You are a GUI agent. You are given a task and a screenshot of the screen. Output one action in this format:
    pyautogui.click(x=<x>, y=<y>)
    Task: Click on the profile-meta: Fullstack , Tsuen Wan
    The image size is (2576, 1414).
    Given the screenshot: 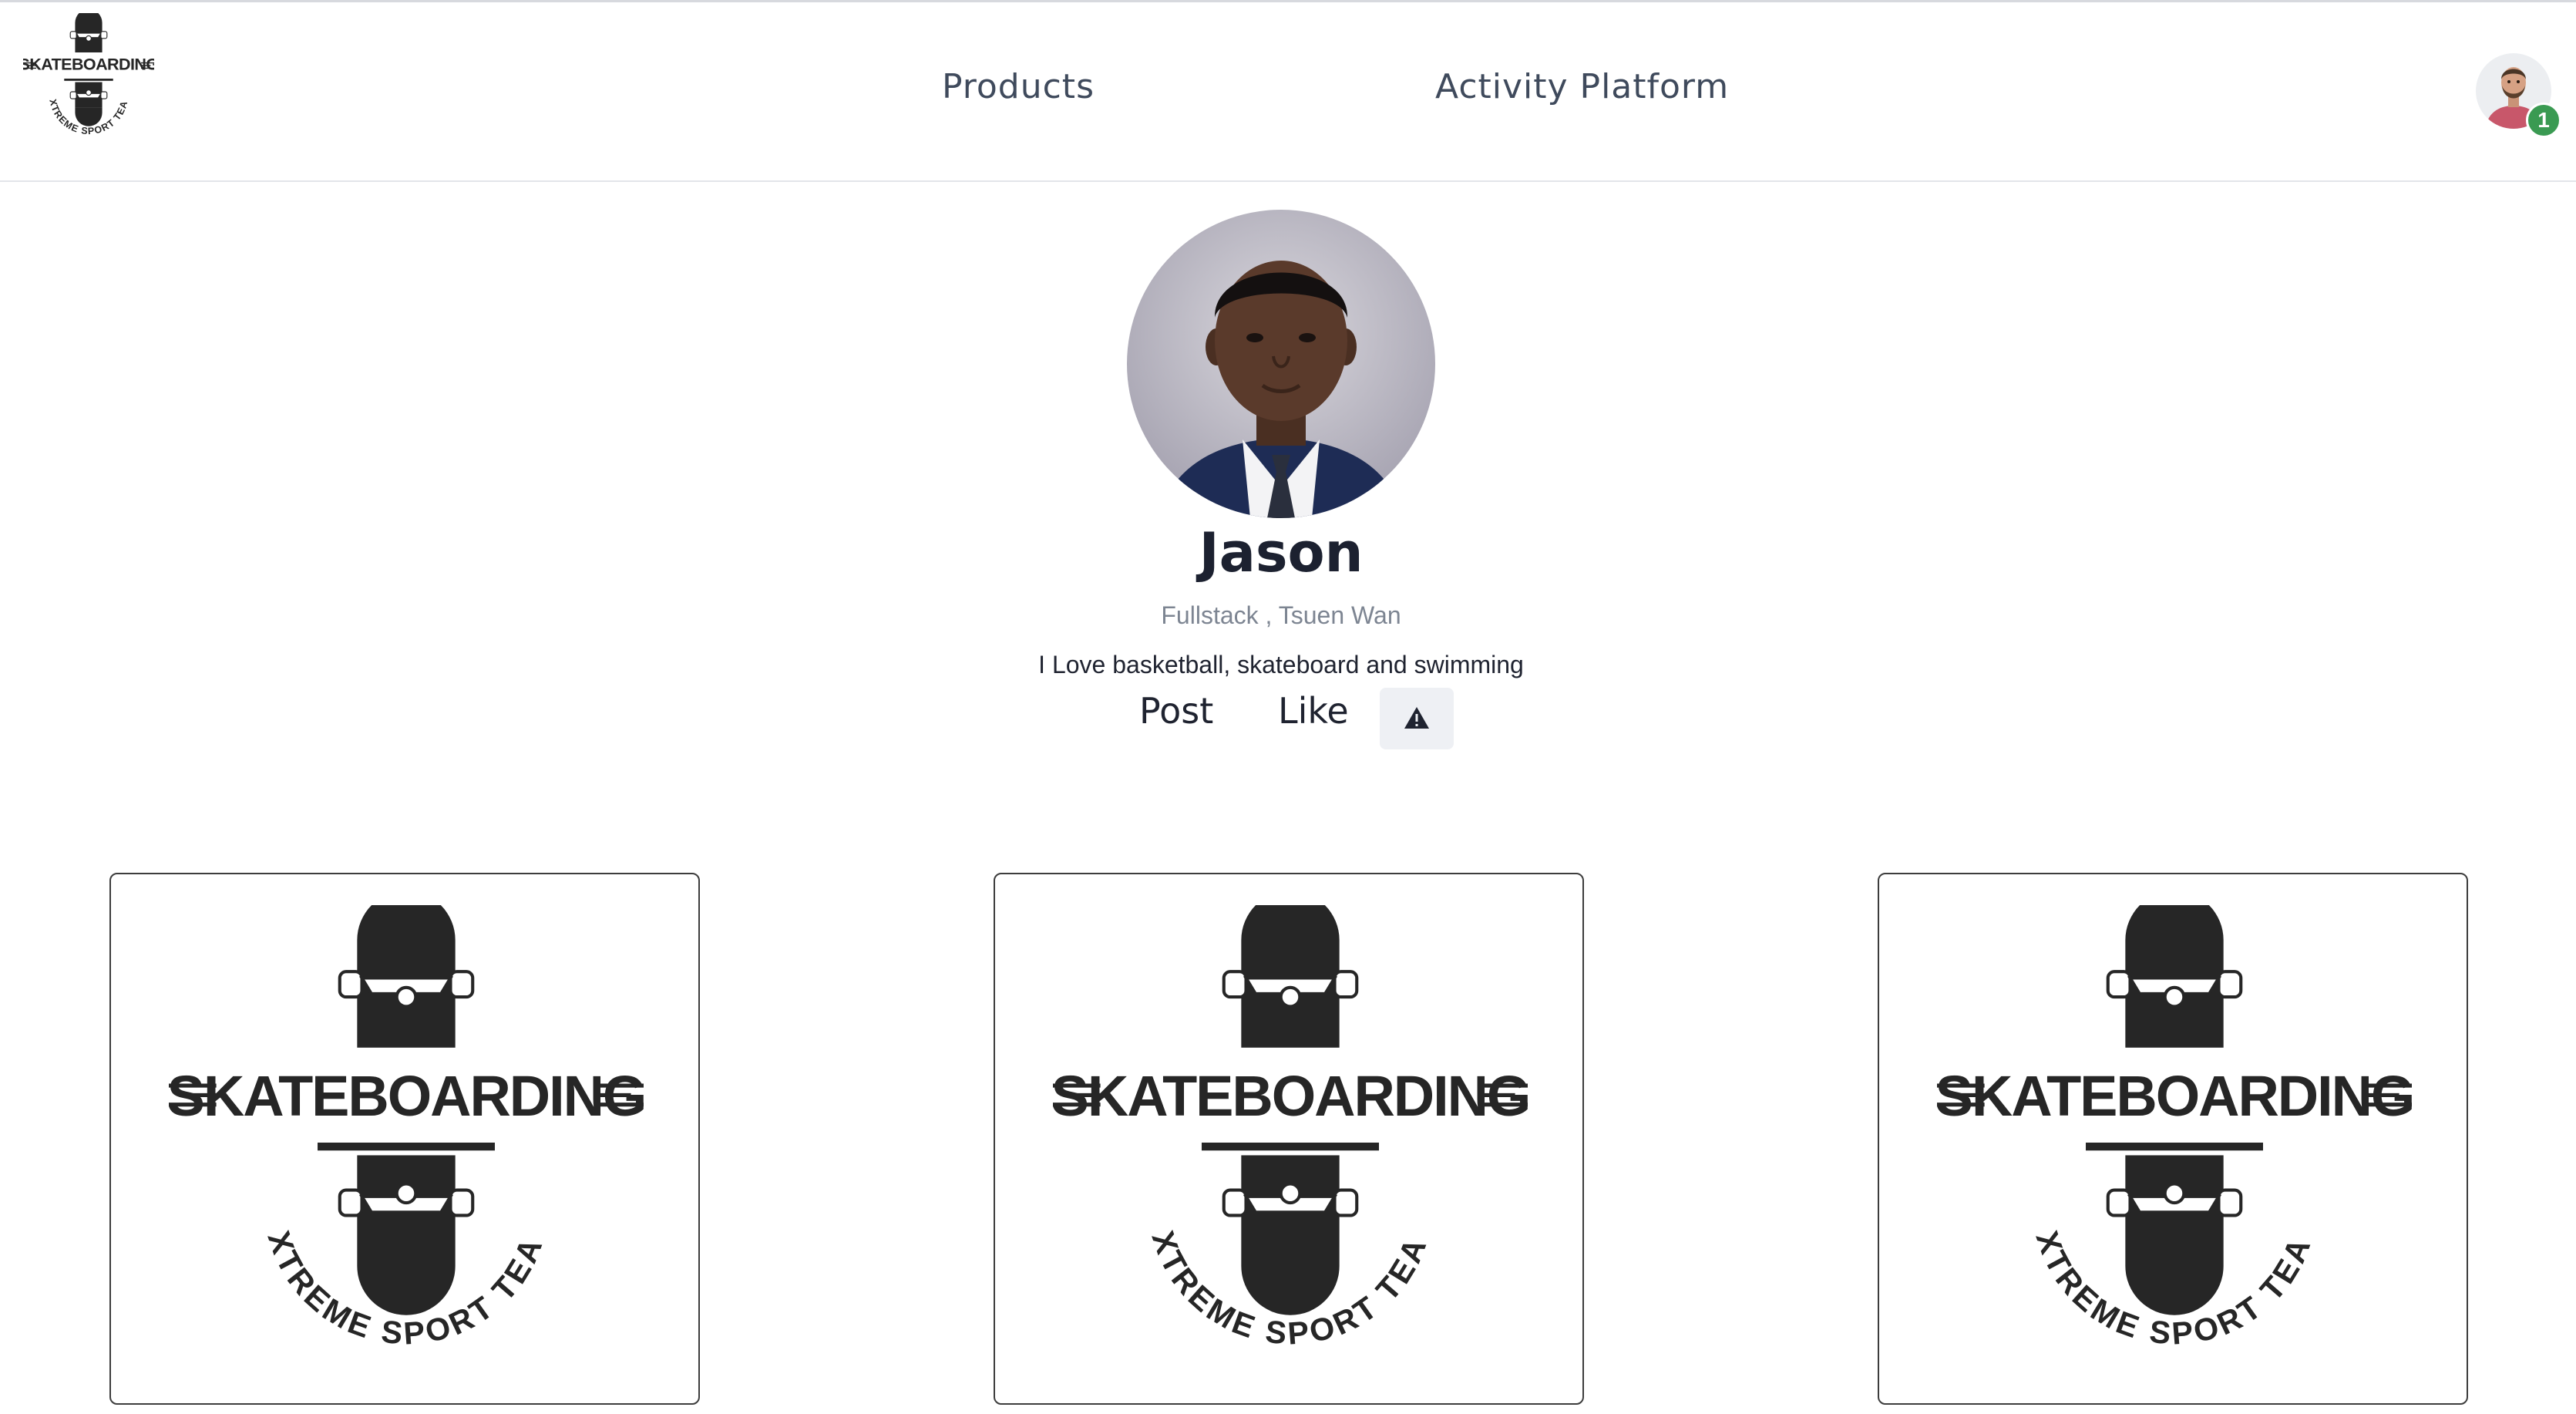 What is the action you would take?
    pyautogui.click(x=1281, y=615)
    